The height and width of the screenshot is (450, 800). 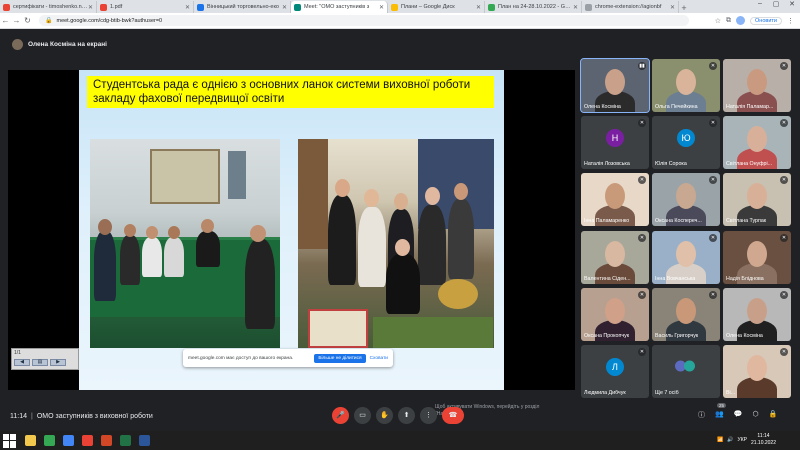 I want to click on browser-tab: сертифікати - timoshenko.nata ✕, so click(x=48, y=7).